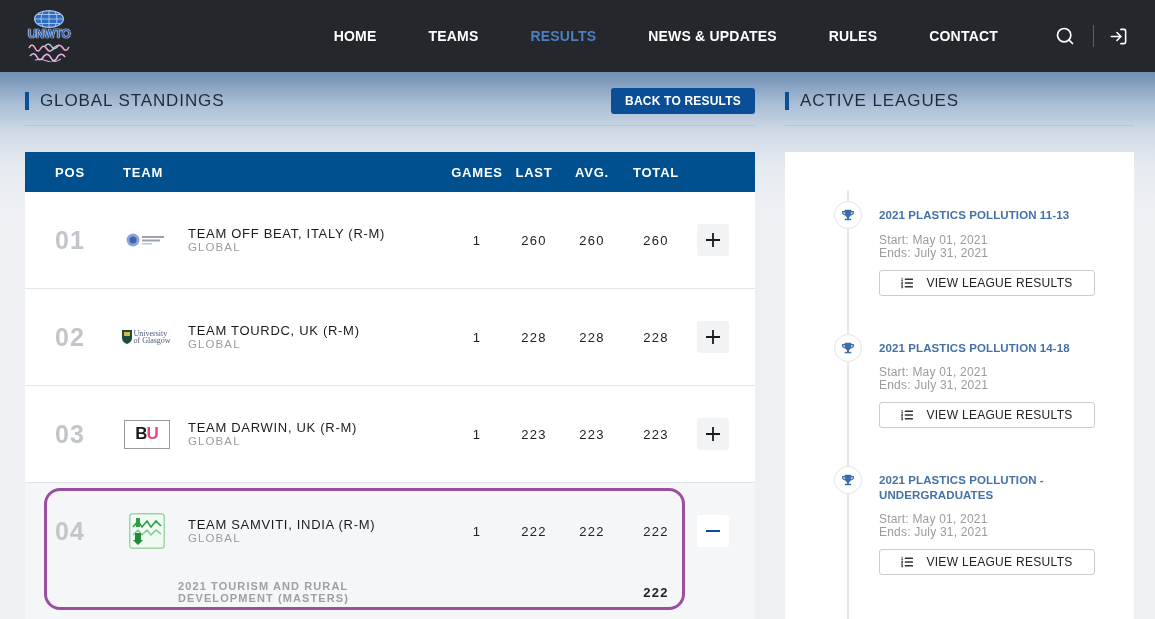 The image size is (1155, 619). I want to click on globe-icon, so click(49, 19).